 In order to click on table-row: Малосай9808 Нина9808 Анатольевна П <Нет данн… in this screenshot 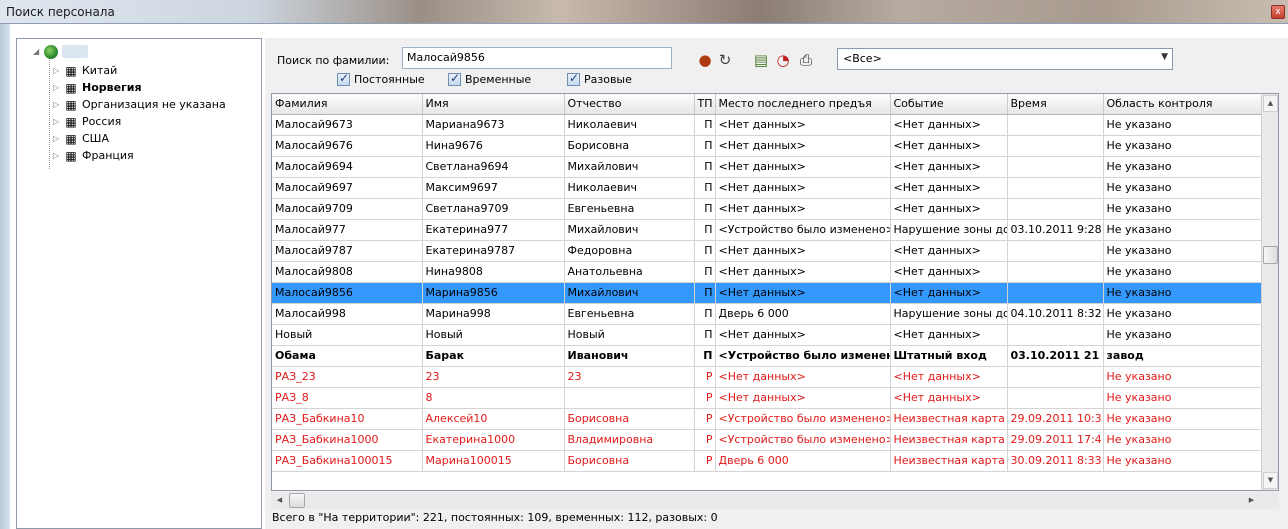, I will do `click(767, 272)`.